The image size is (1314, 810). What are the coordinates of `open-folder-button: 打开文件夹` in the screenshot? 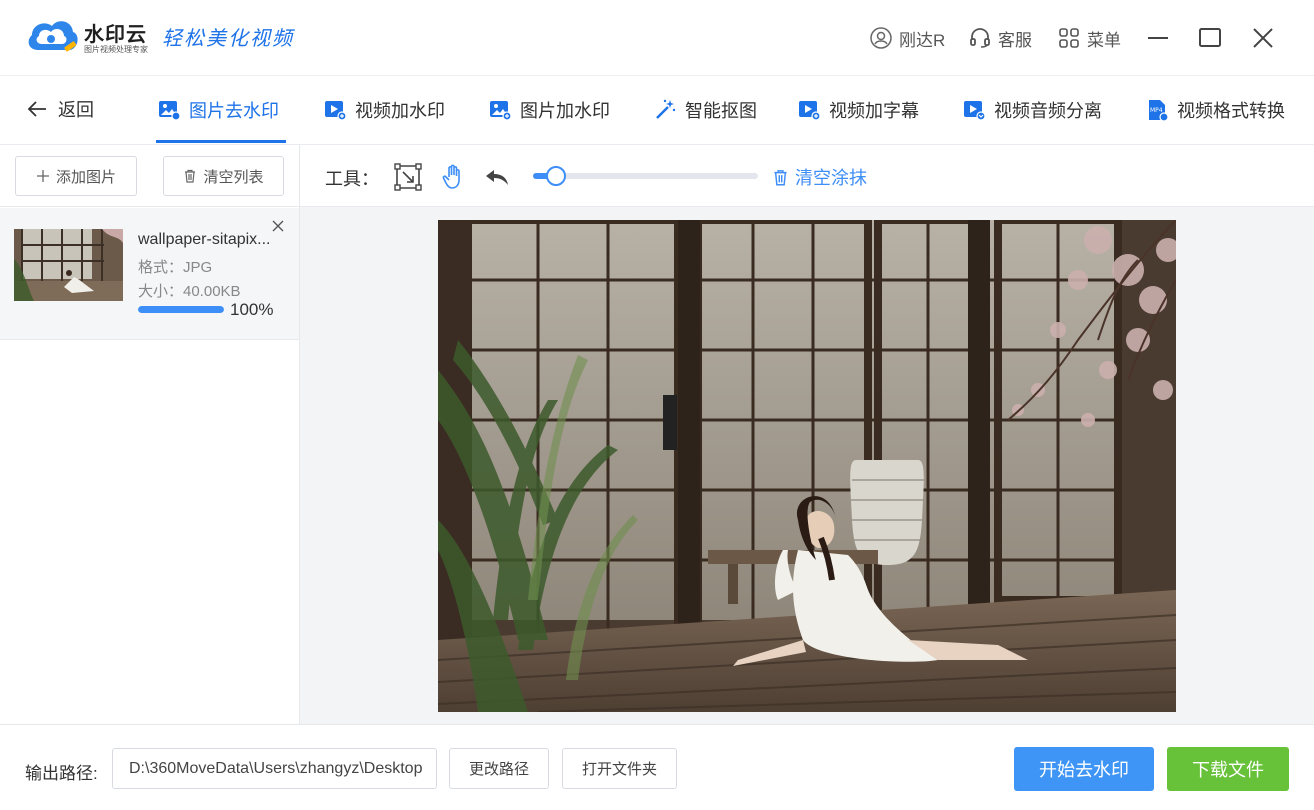 It's located at (619, 768).